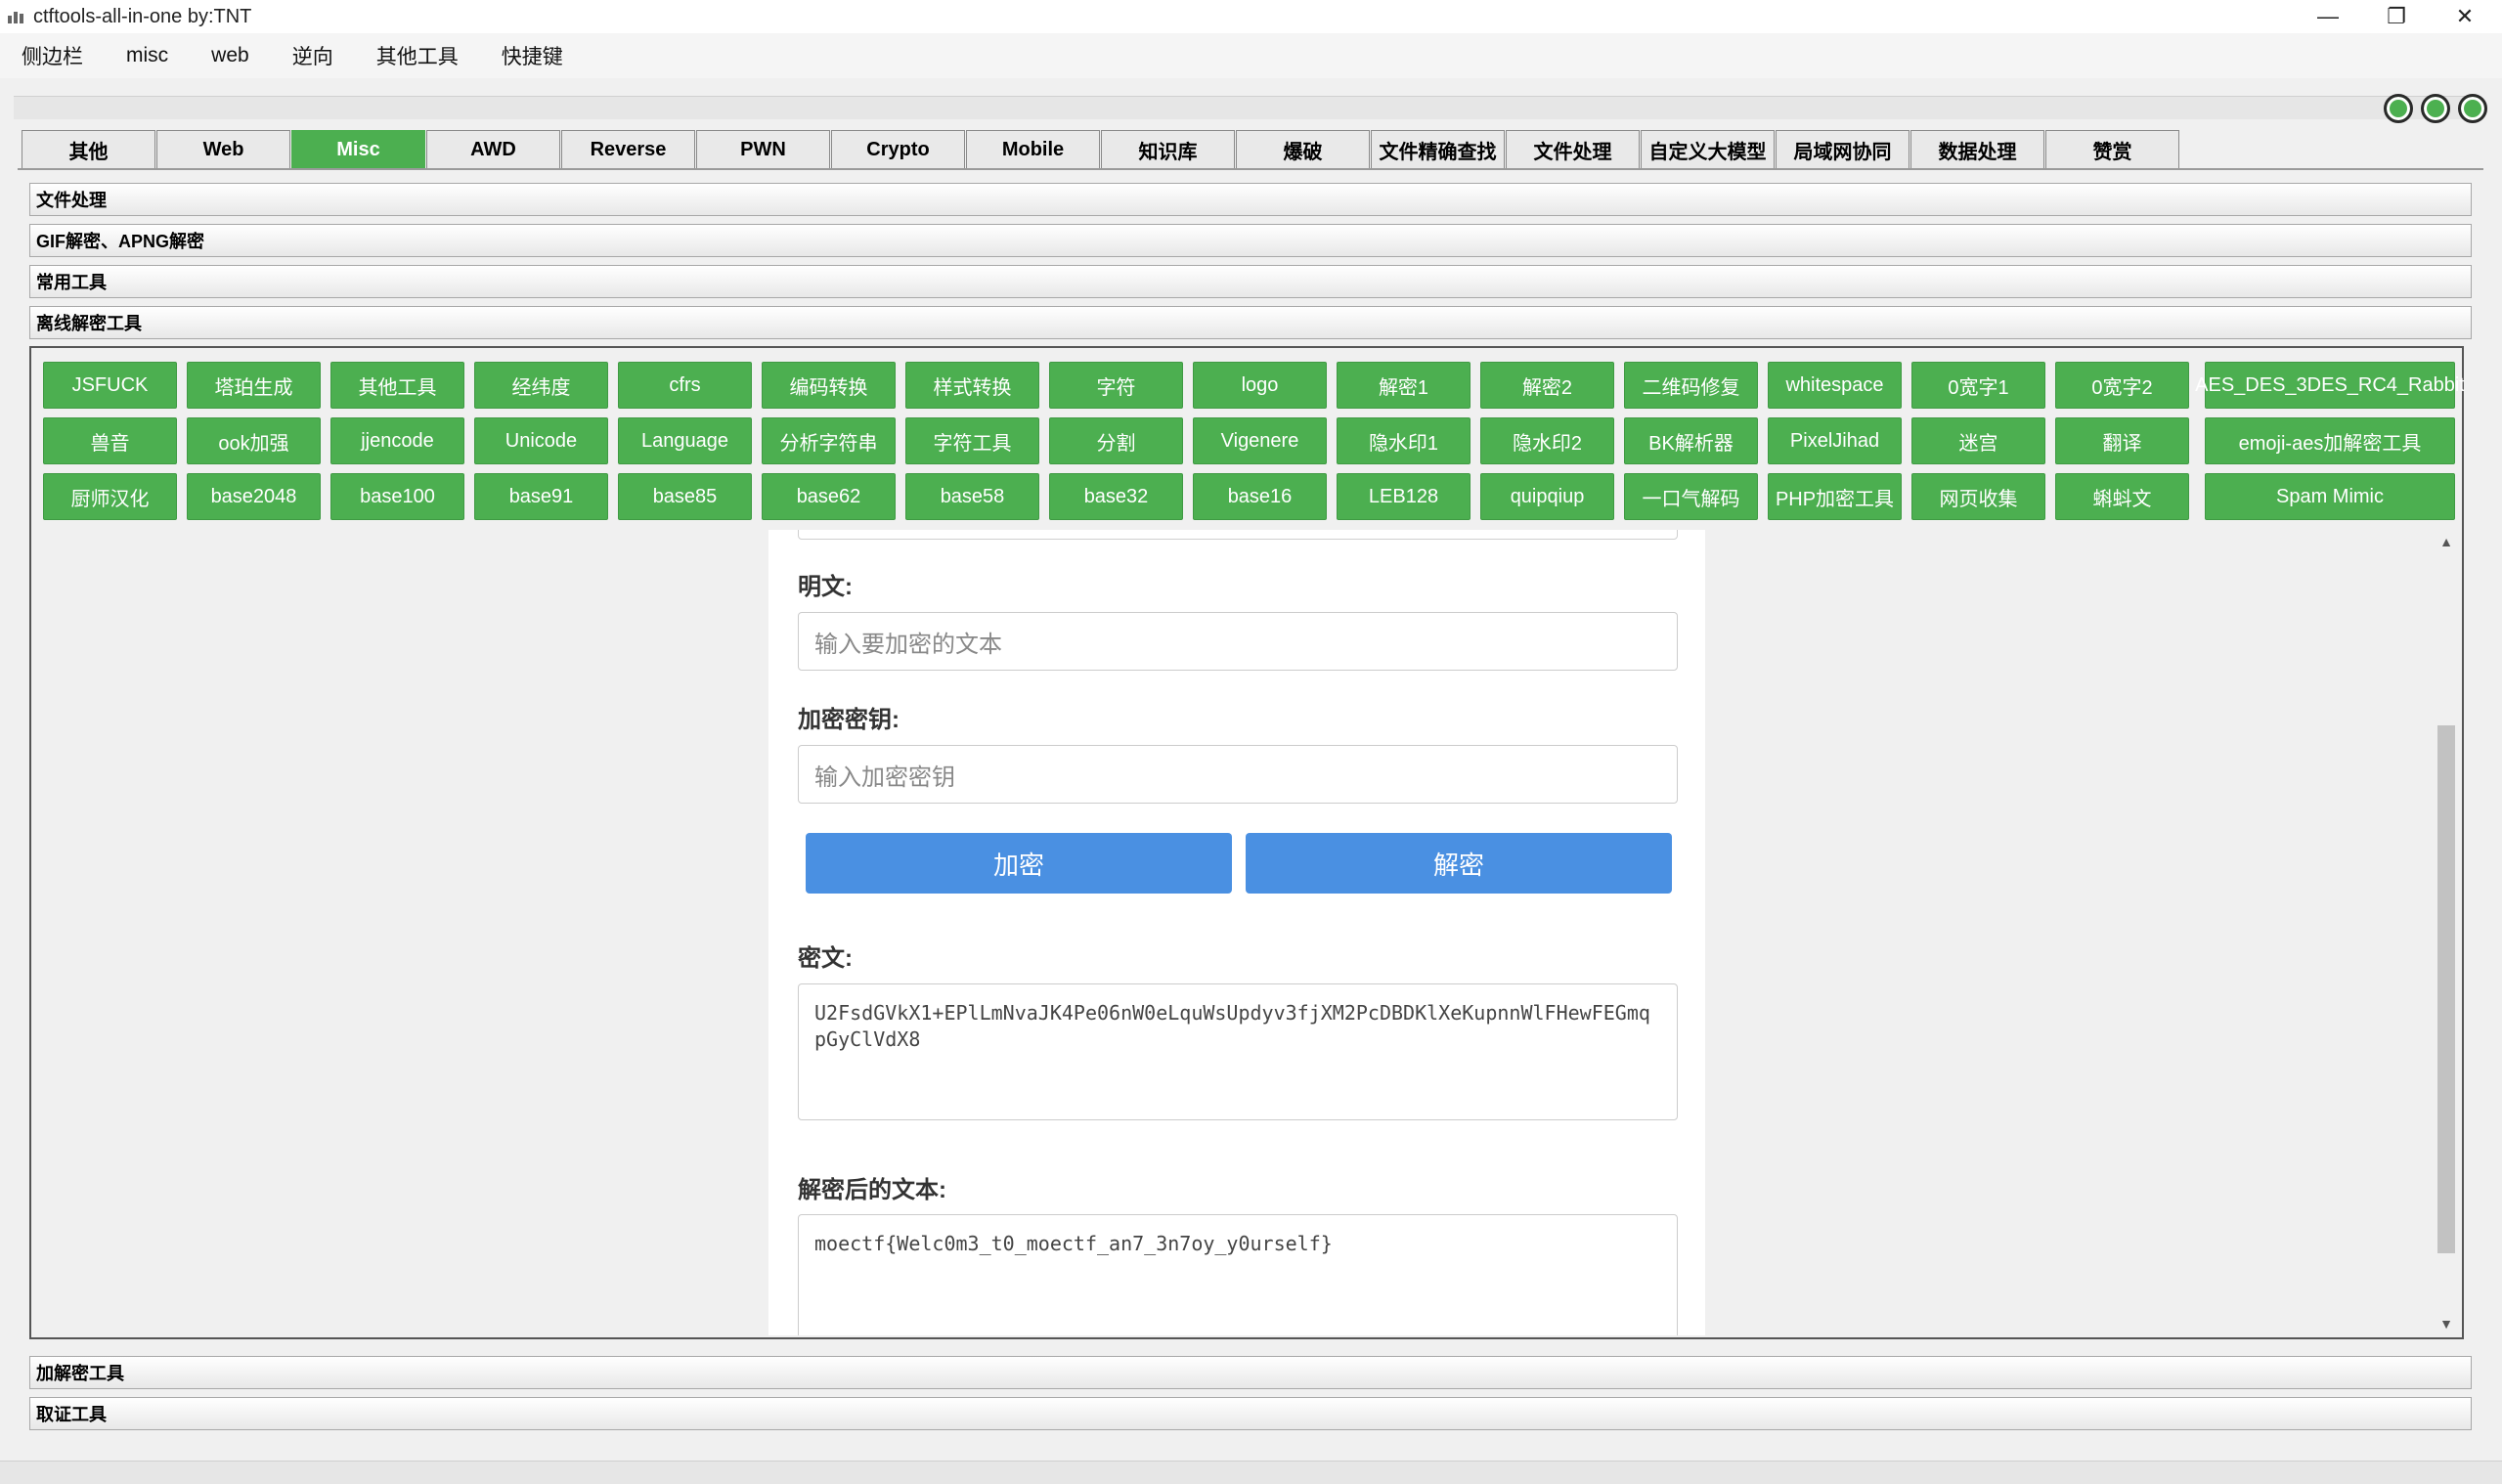 This screenshot has width=2502, height=1484. I want to click on tool-qr-repair: 二维码修复, so click(1691, 385).